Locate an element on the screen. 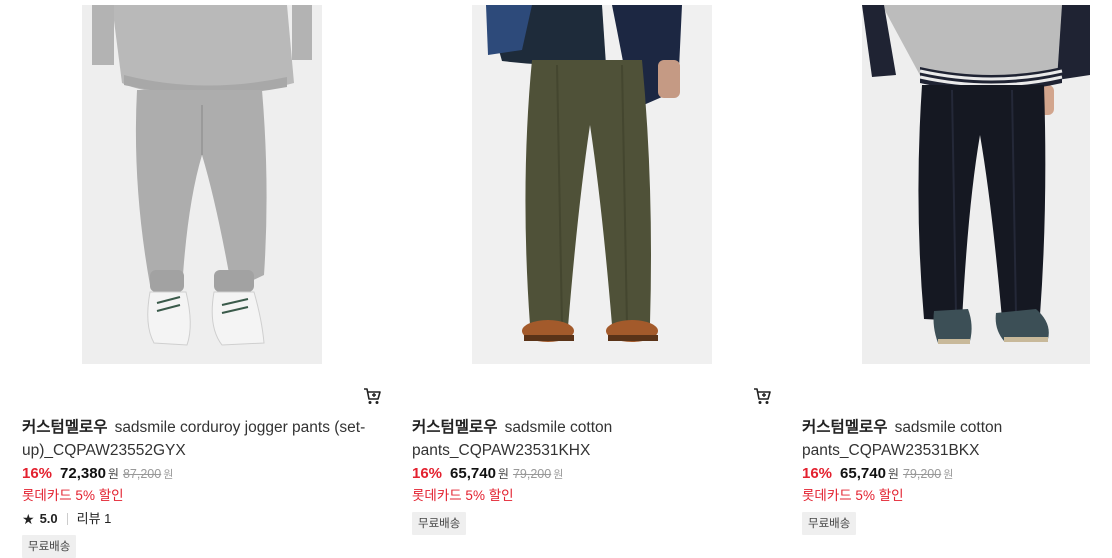 This screenshot has width=1112, height=558. divider is located at coordinates (67, 519).